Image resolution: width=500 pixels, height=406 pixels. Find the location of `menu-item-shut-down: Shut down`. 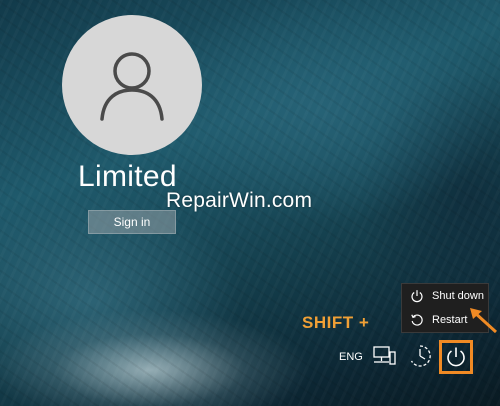

menu-item-shut-down: Shut down is located at coordinates (445, 296).